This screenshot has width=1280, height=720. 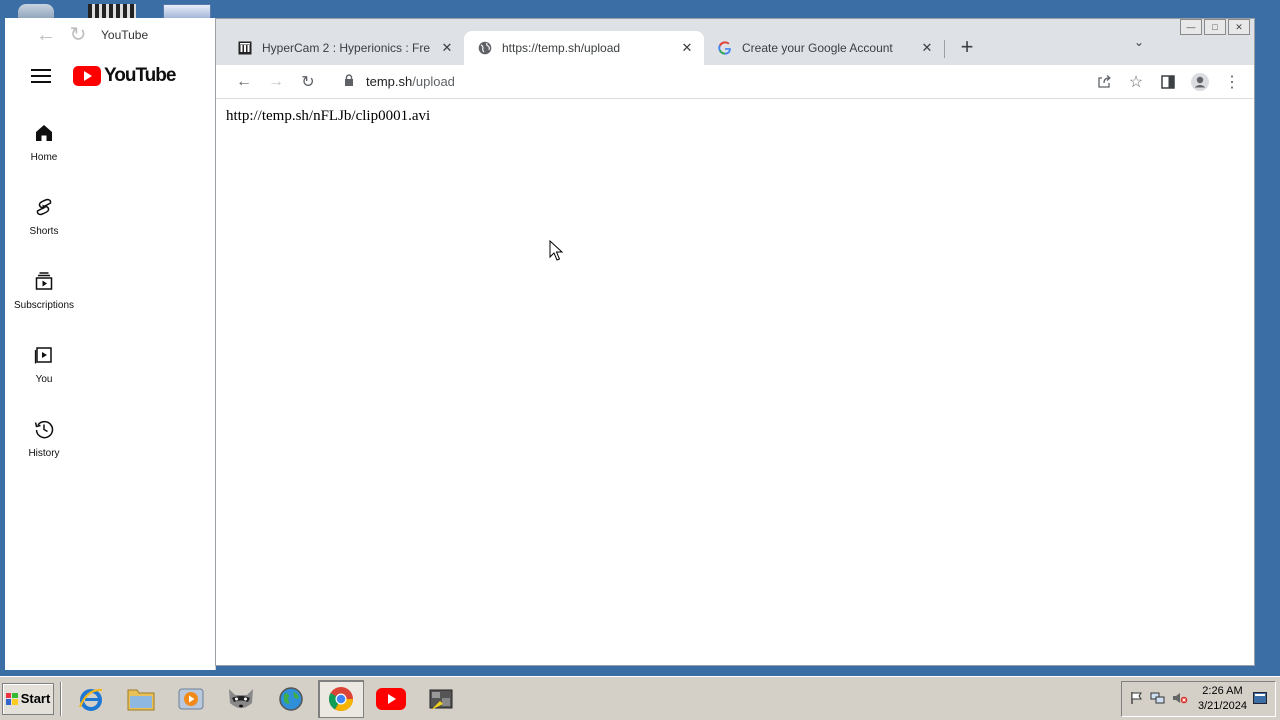 I want to click on share-icon, so click(x=1104, y=82).